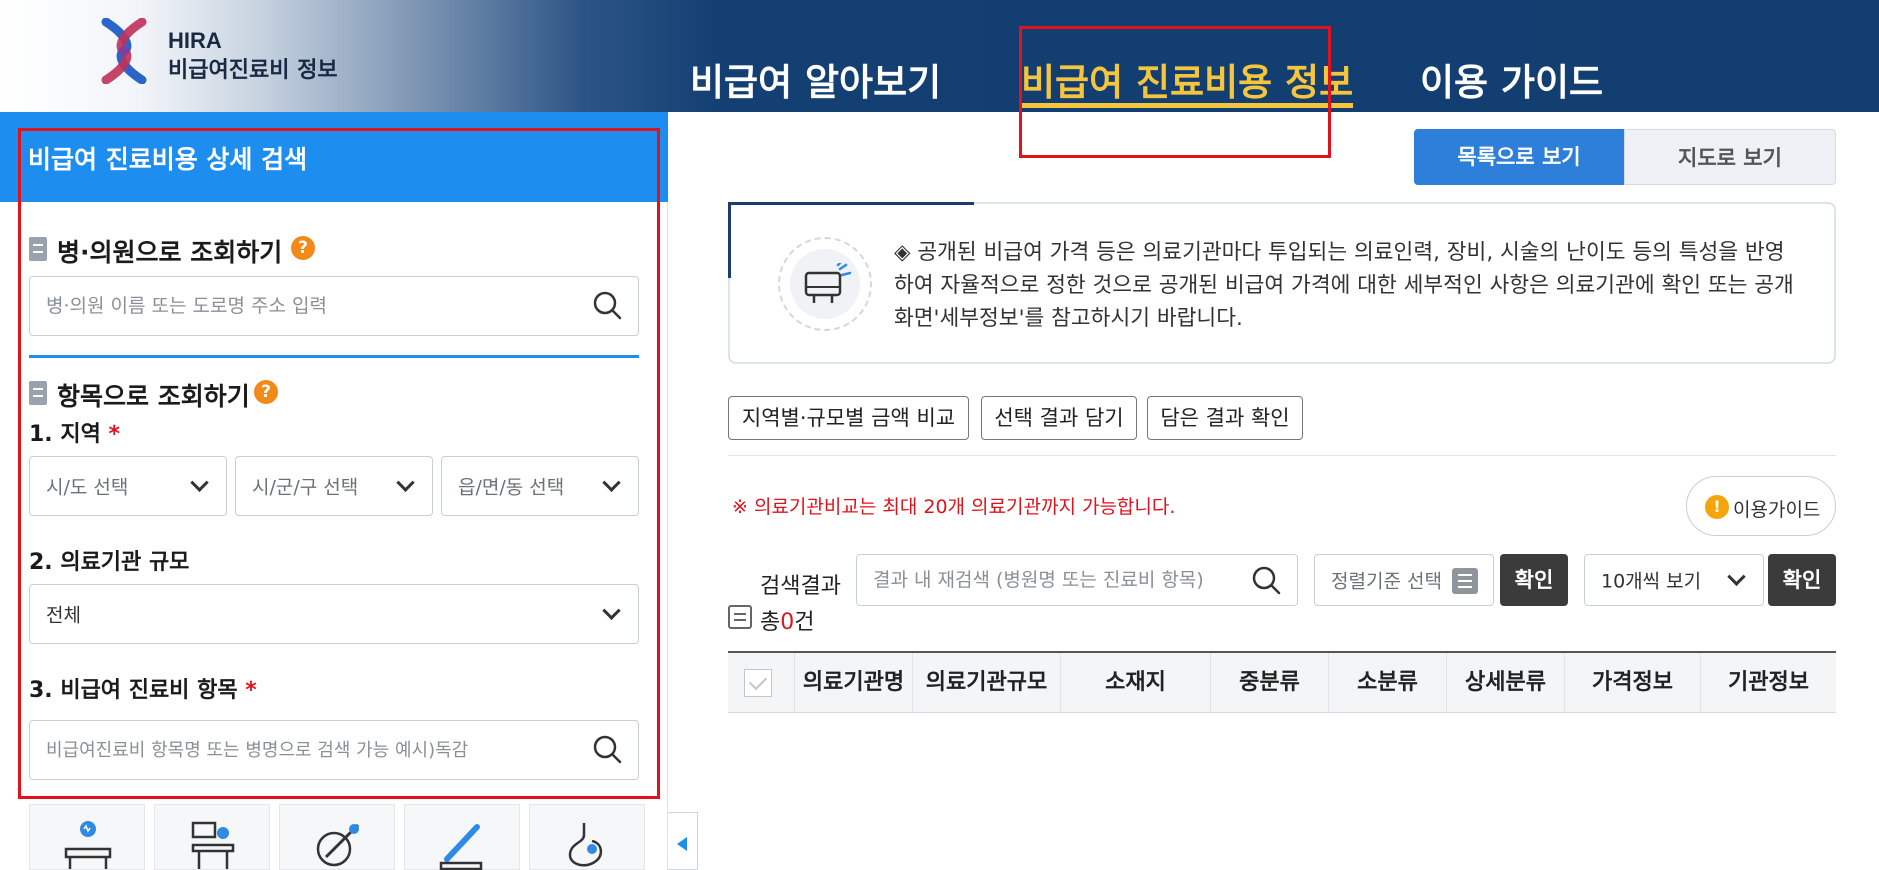 This screenshot has height=870, width=1879. Describe the element at coordinates (63, 615) in the screenshot. I see `scale-select-value: 전체` at that location.